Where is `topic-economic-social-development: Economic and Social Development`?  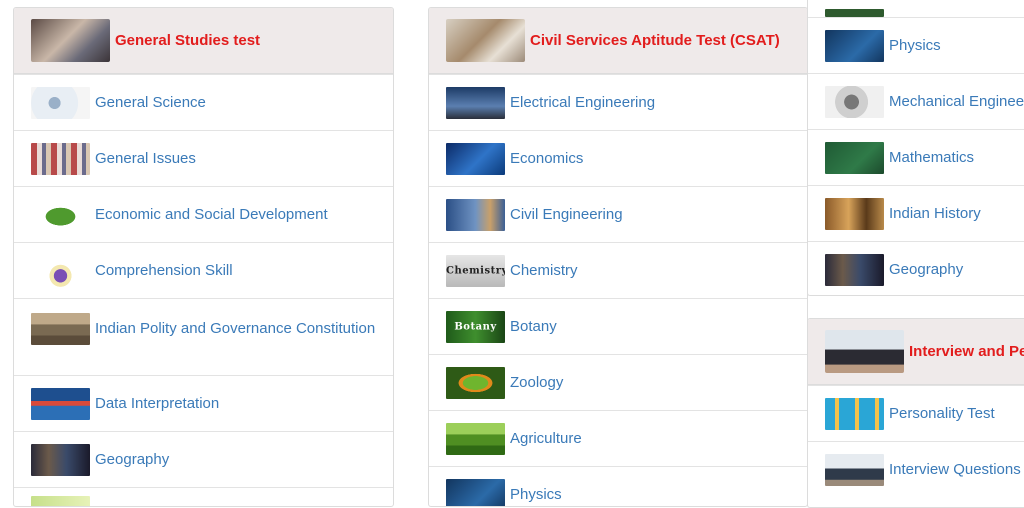 topic-economic-social-development: Economic and Social Development is located at coordinates (203, 214).